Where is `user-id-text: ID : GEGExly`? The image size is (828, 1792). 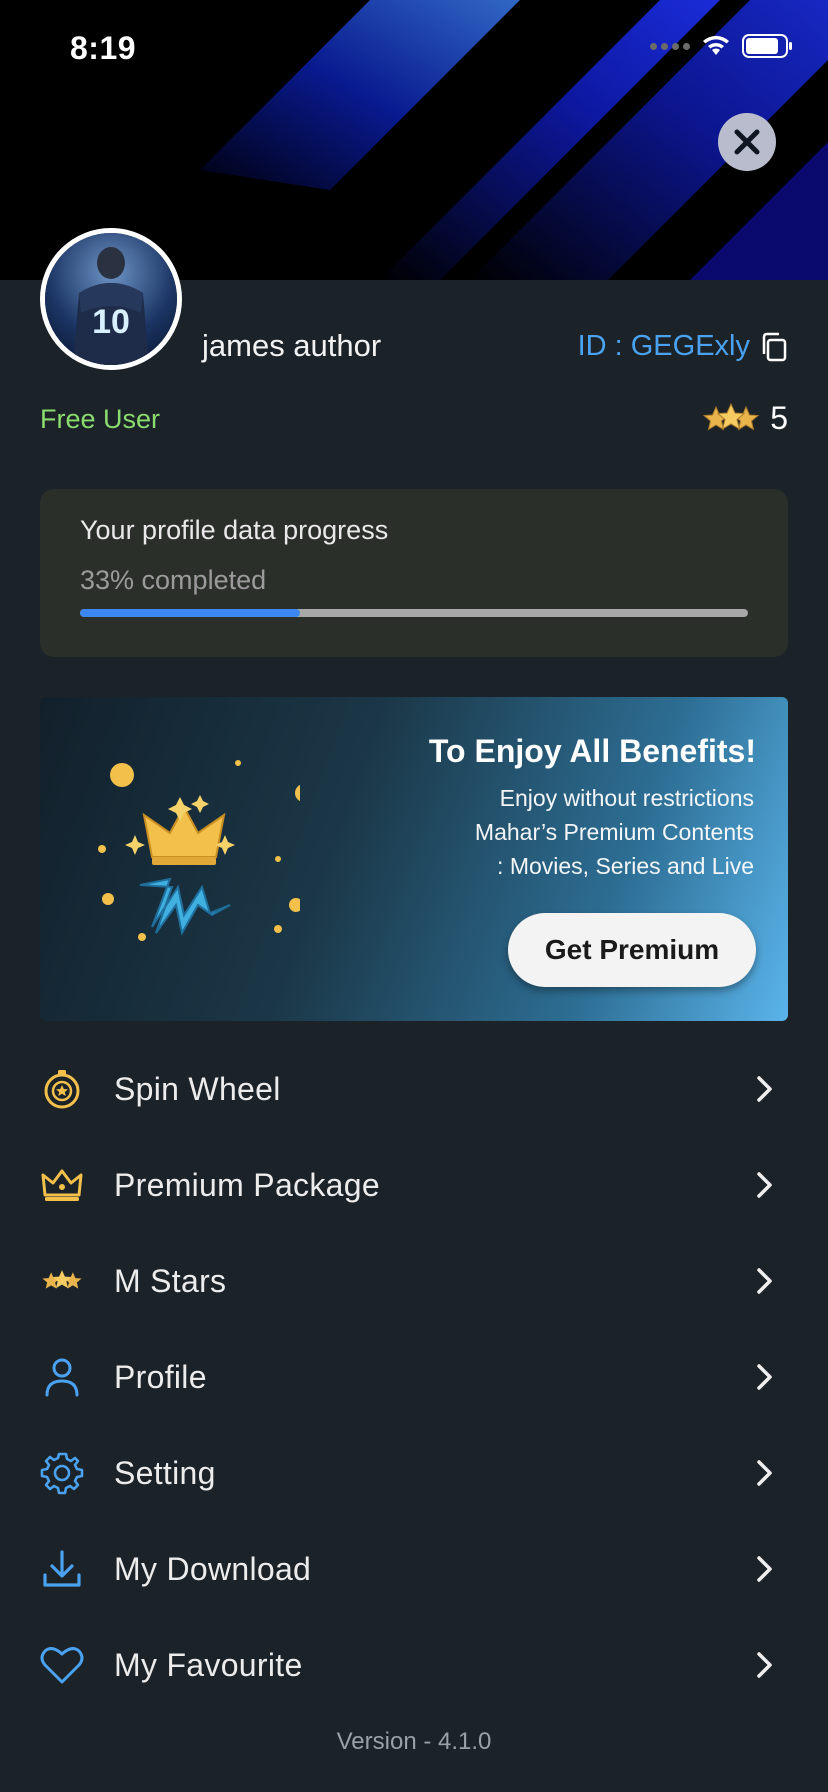
user-id-text: ID : GEGExly is located at coordinates (663, 346).